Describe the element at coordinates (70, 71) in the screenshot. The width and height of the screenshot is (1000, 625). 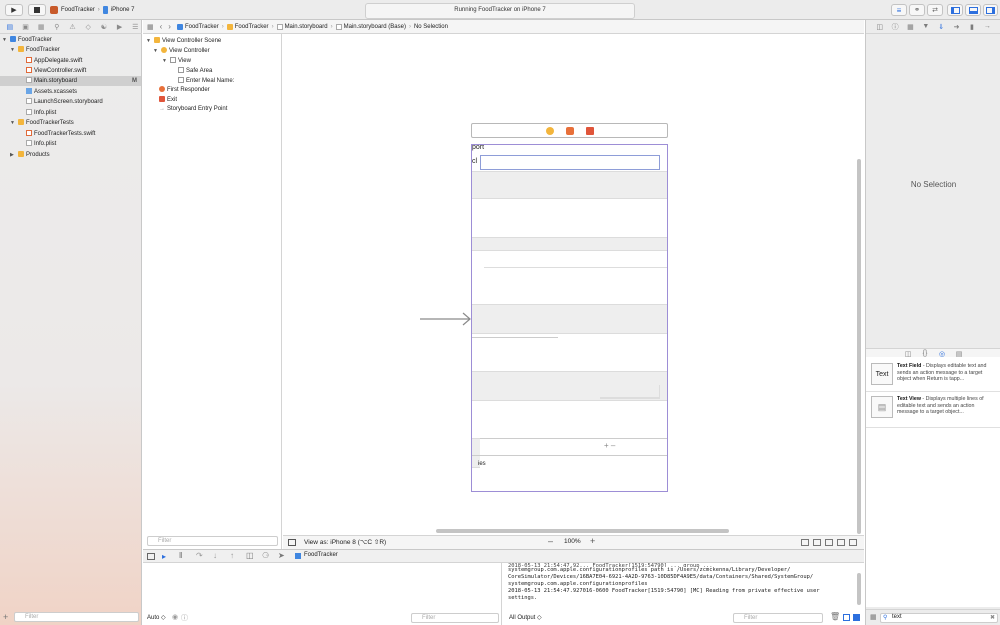
I see `tree-item-file: ViewController.swift` at that location.